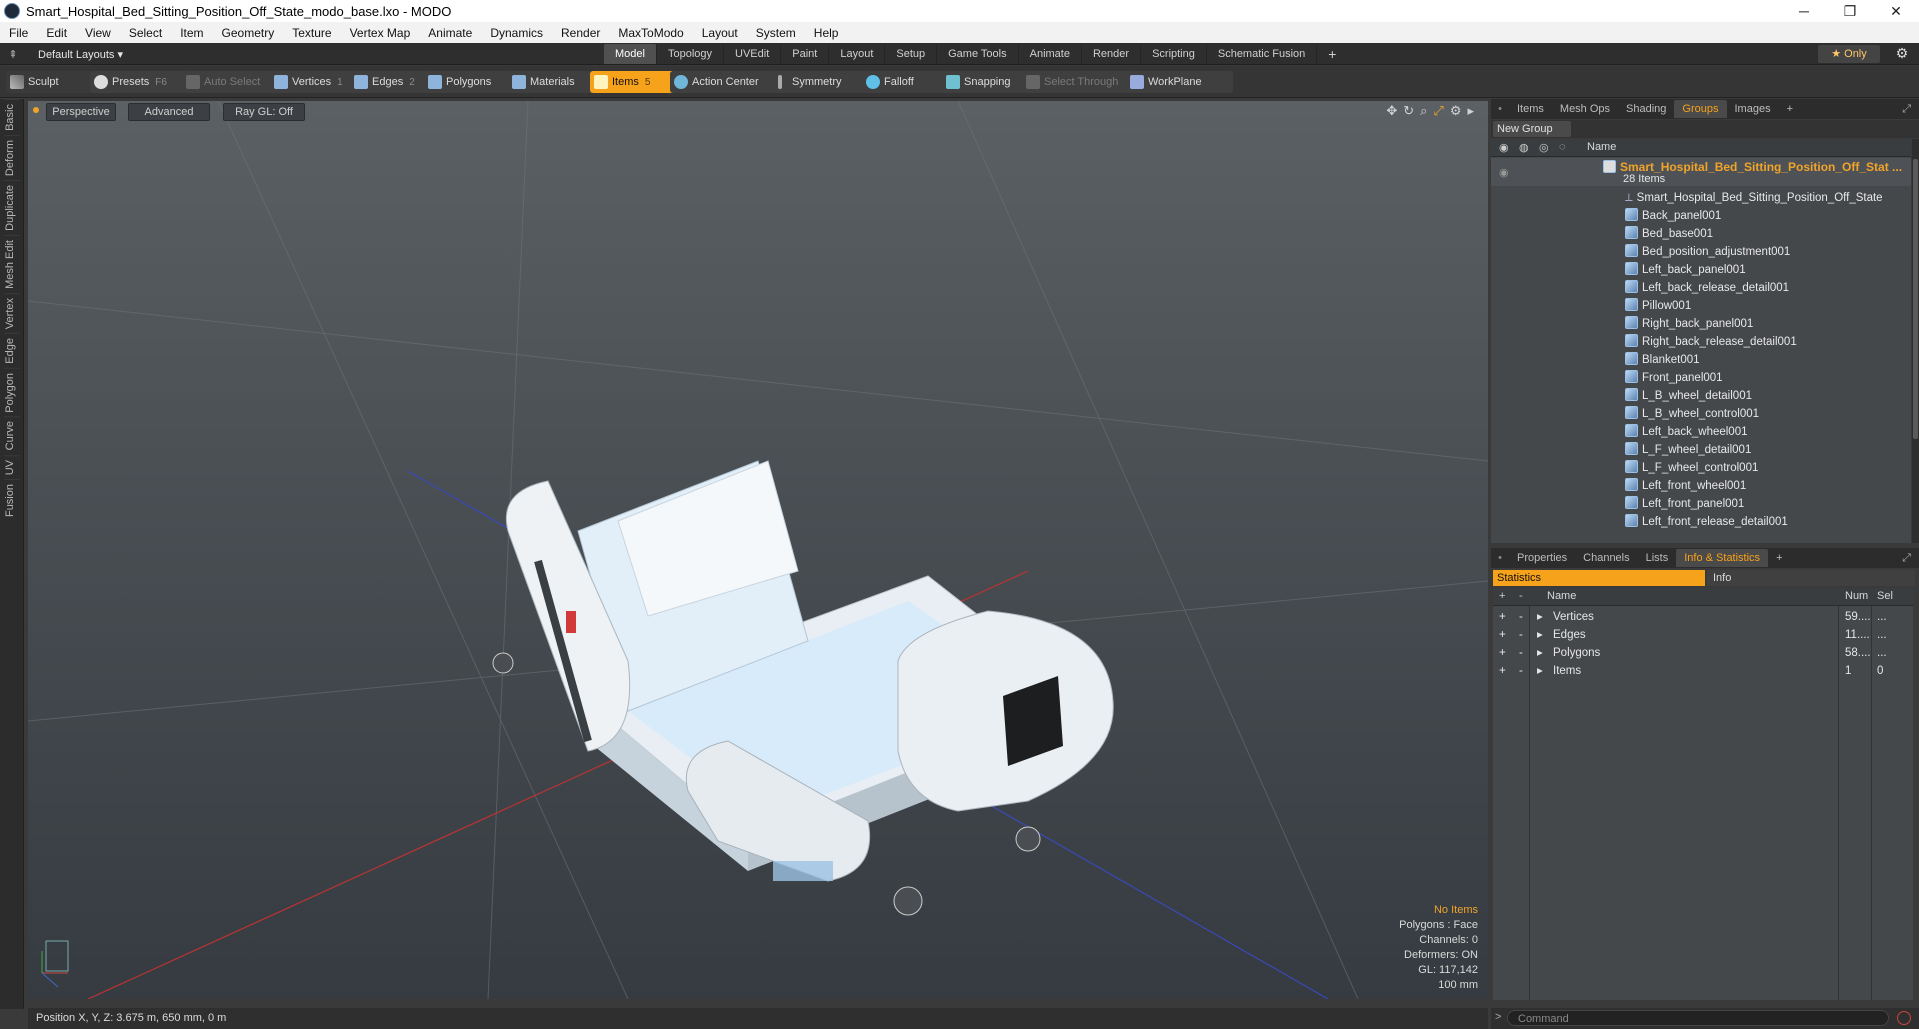 Image resolution: width=1919 pixels, height=1029 pixels. What do you see at coordinates (1896, 11) in the screenshot?
I see `close-button: ✕` at bounding box center [1896, 11].